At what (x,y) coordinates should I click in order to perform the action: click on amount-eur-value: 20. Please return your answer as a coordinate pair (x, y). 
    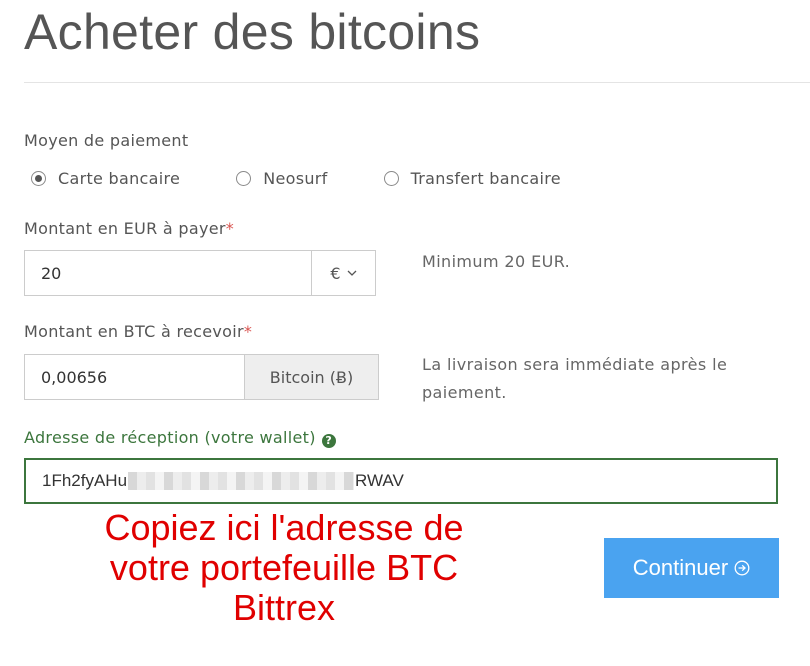
    Looking at the image, I should click on (51, 273).